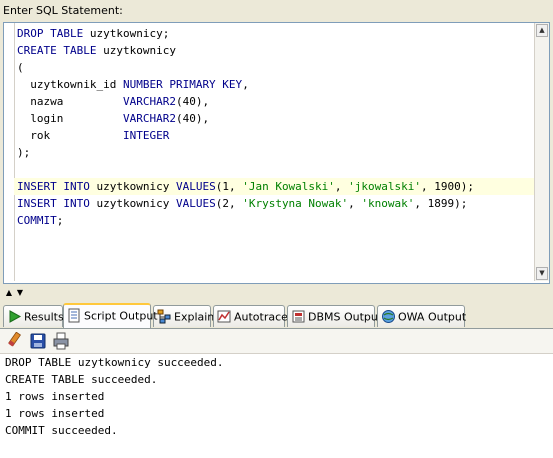  I want to click on sql-keyword: DROP TABLE, so click(50, 33).